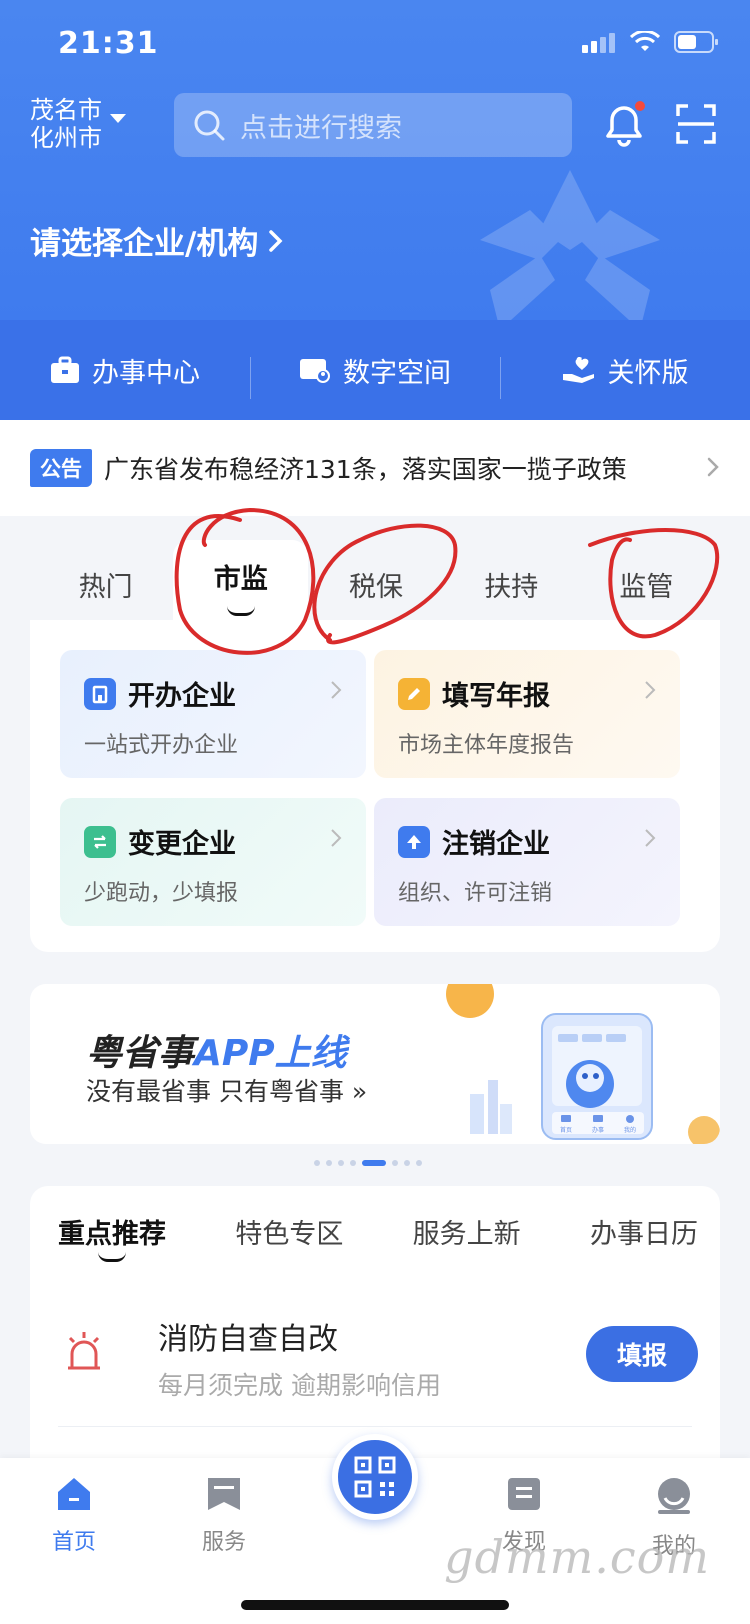 The image size is (750, 1624). What do you see at coordinates (696, 124) in the screenshot?
I see `scan-icon` at bounding box center [696, 124].